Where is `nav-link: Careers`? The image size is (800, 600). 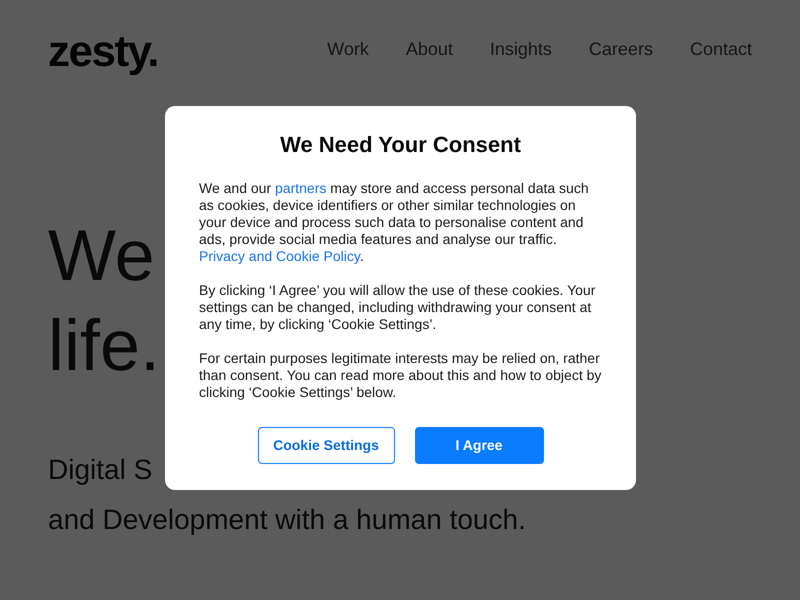
nav-link: Careers is located at coordinates (620, 49).